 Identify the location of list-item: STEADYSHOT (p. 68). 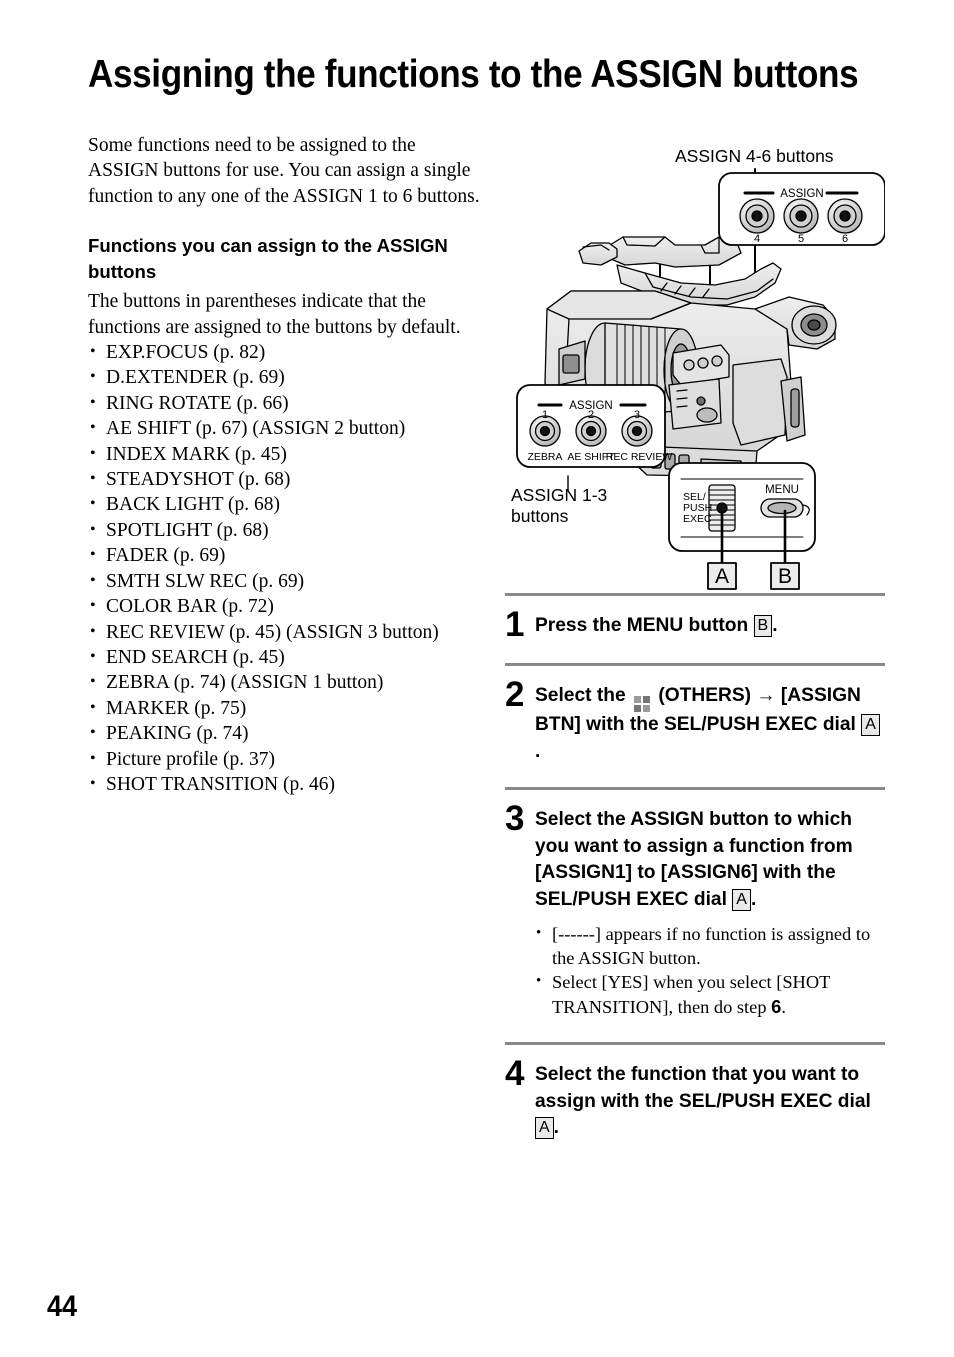
(284, 479).